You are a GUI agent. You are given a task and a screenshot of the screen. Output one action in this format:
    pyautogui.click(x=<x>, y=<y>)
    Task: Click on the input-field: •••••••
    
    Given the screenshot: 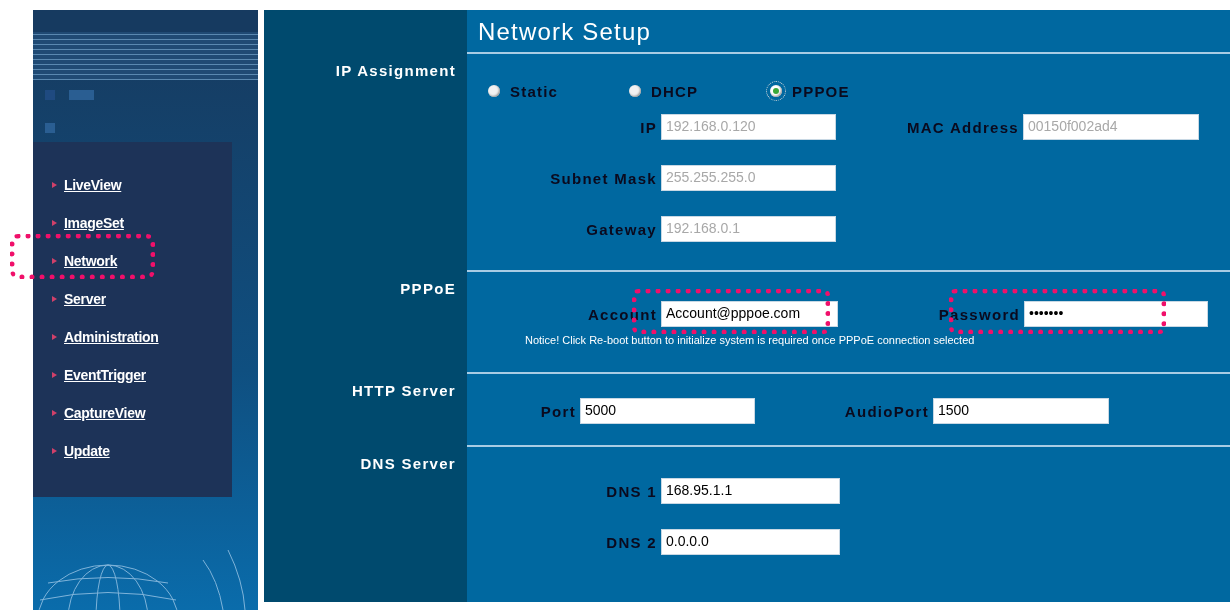 What is the action you would take?
    pyautogui.click(x=1116, y=314)
    